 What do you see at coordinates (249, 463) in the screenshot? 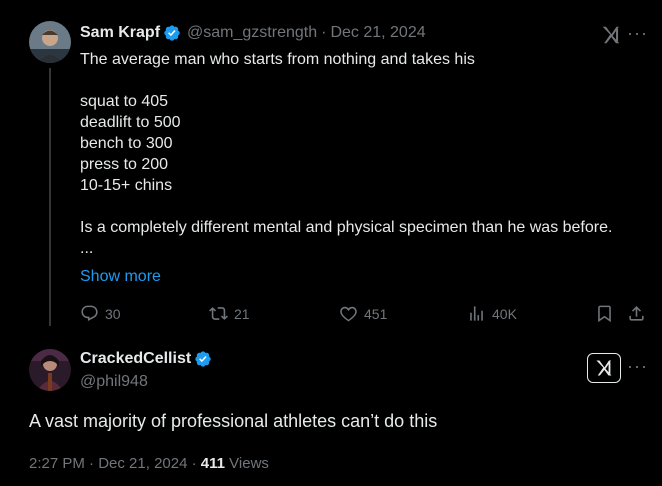
I see `reply-views-label: Views` at bounding box center [249, 463].